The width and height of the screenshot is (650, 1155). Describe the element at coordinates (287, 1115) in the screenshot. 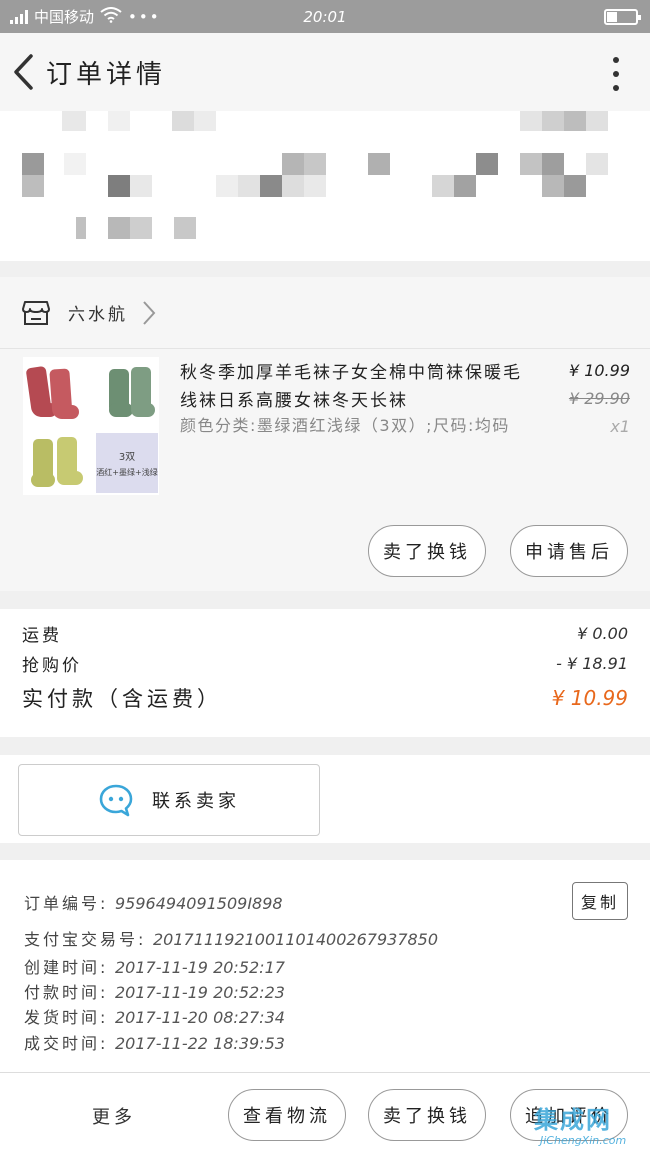

I see `view-logistics-button: 查看物流` at that location.